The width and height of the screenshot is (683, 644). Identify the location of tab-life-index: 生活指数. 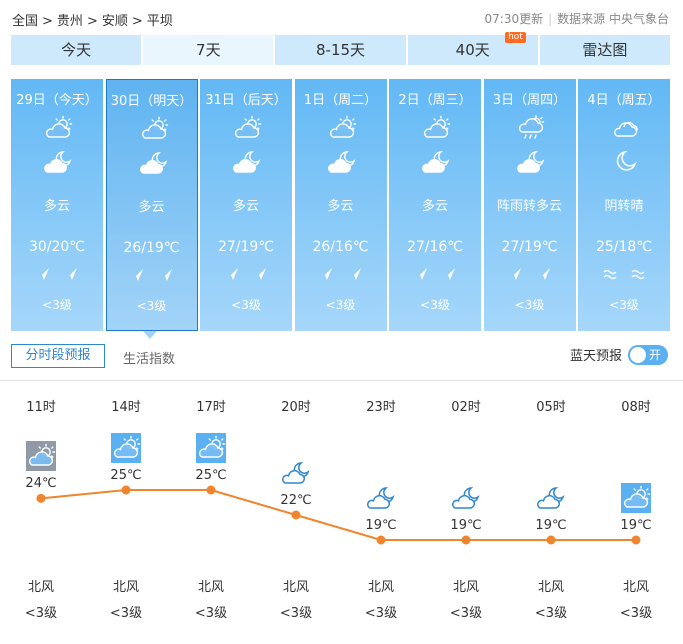
(149, 357).